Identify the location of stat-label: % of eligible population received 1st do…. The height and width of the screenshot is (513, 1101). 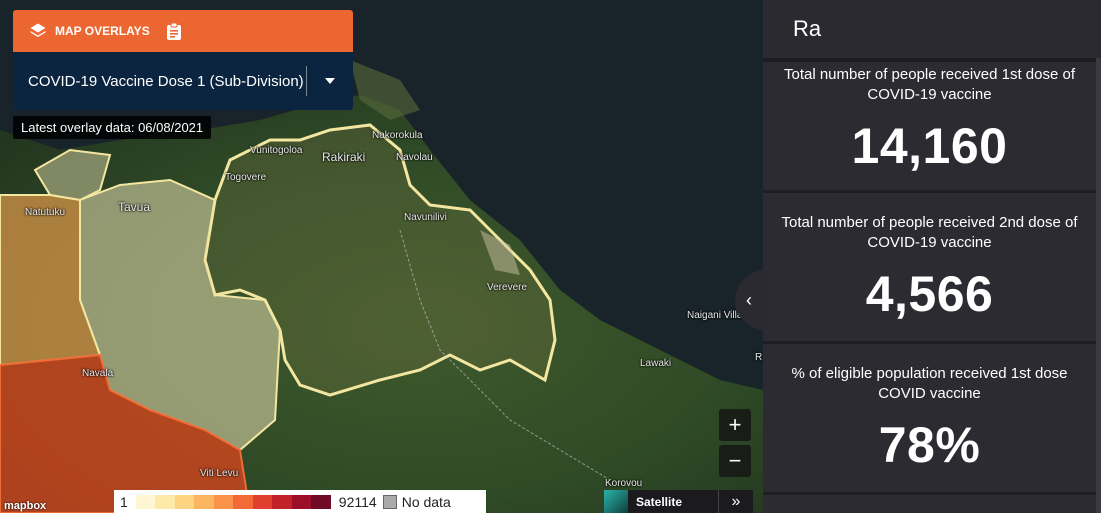
(929, 383).